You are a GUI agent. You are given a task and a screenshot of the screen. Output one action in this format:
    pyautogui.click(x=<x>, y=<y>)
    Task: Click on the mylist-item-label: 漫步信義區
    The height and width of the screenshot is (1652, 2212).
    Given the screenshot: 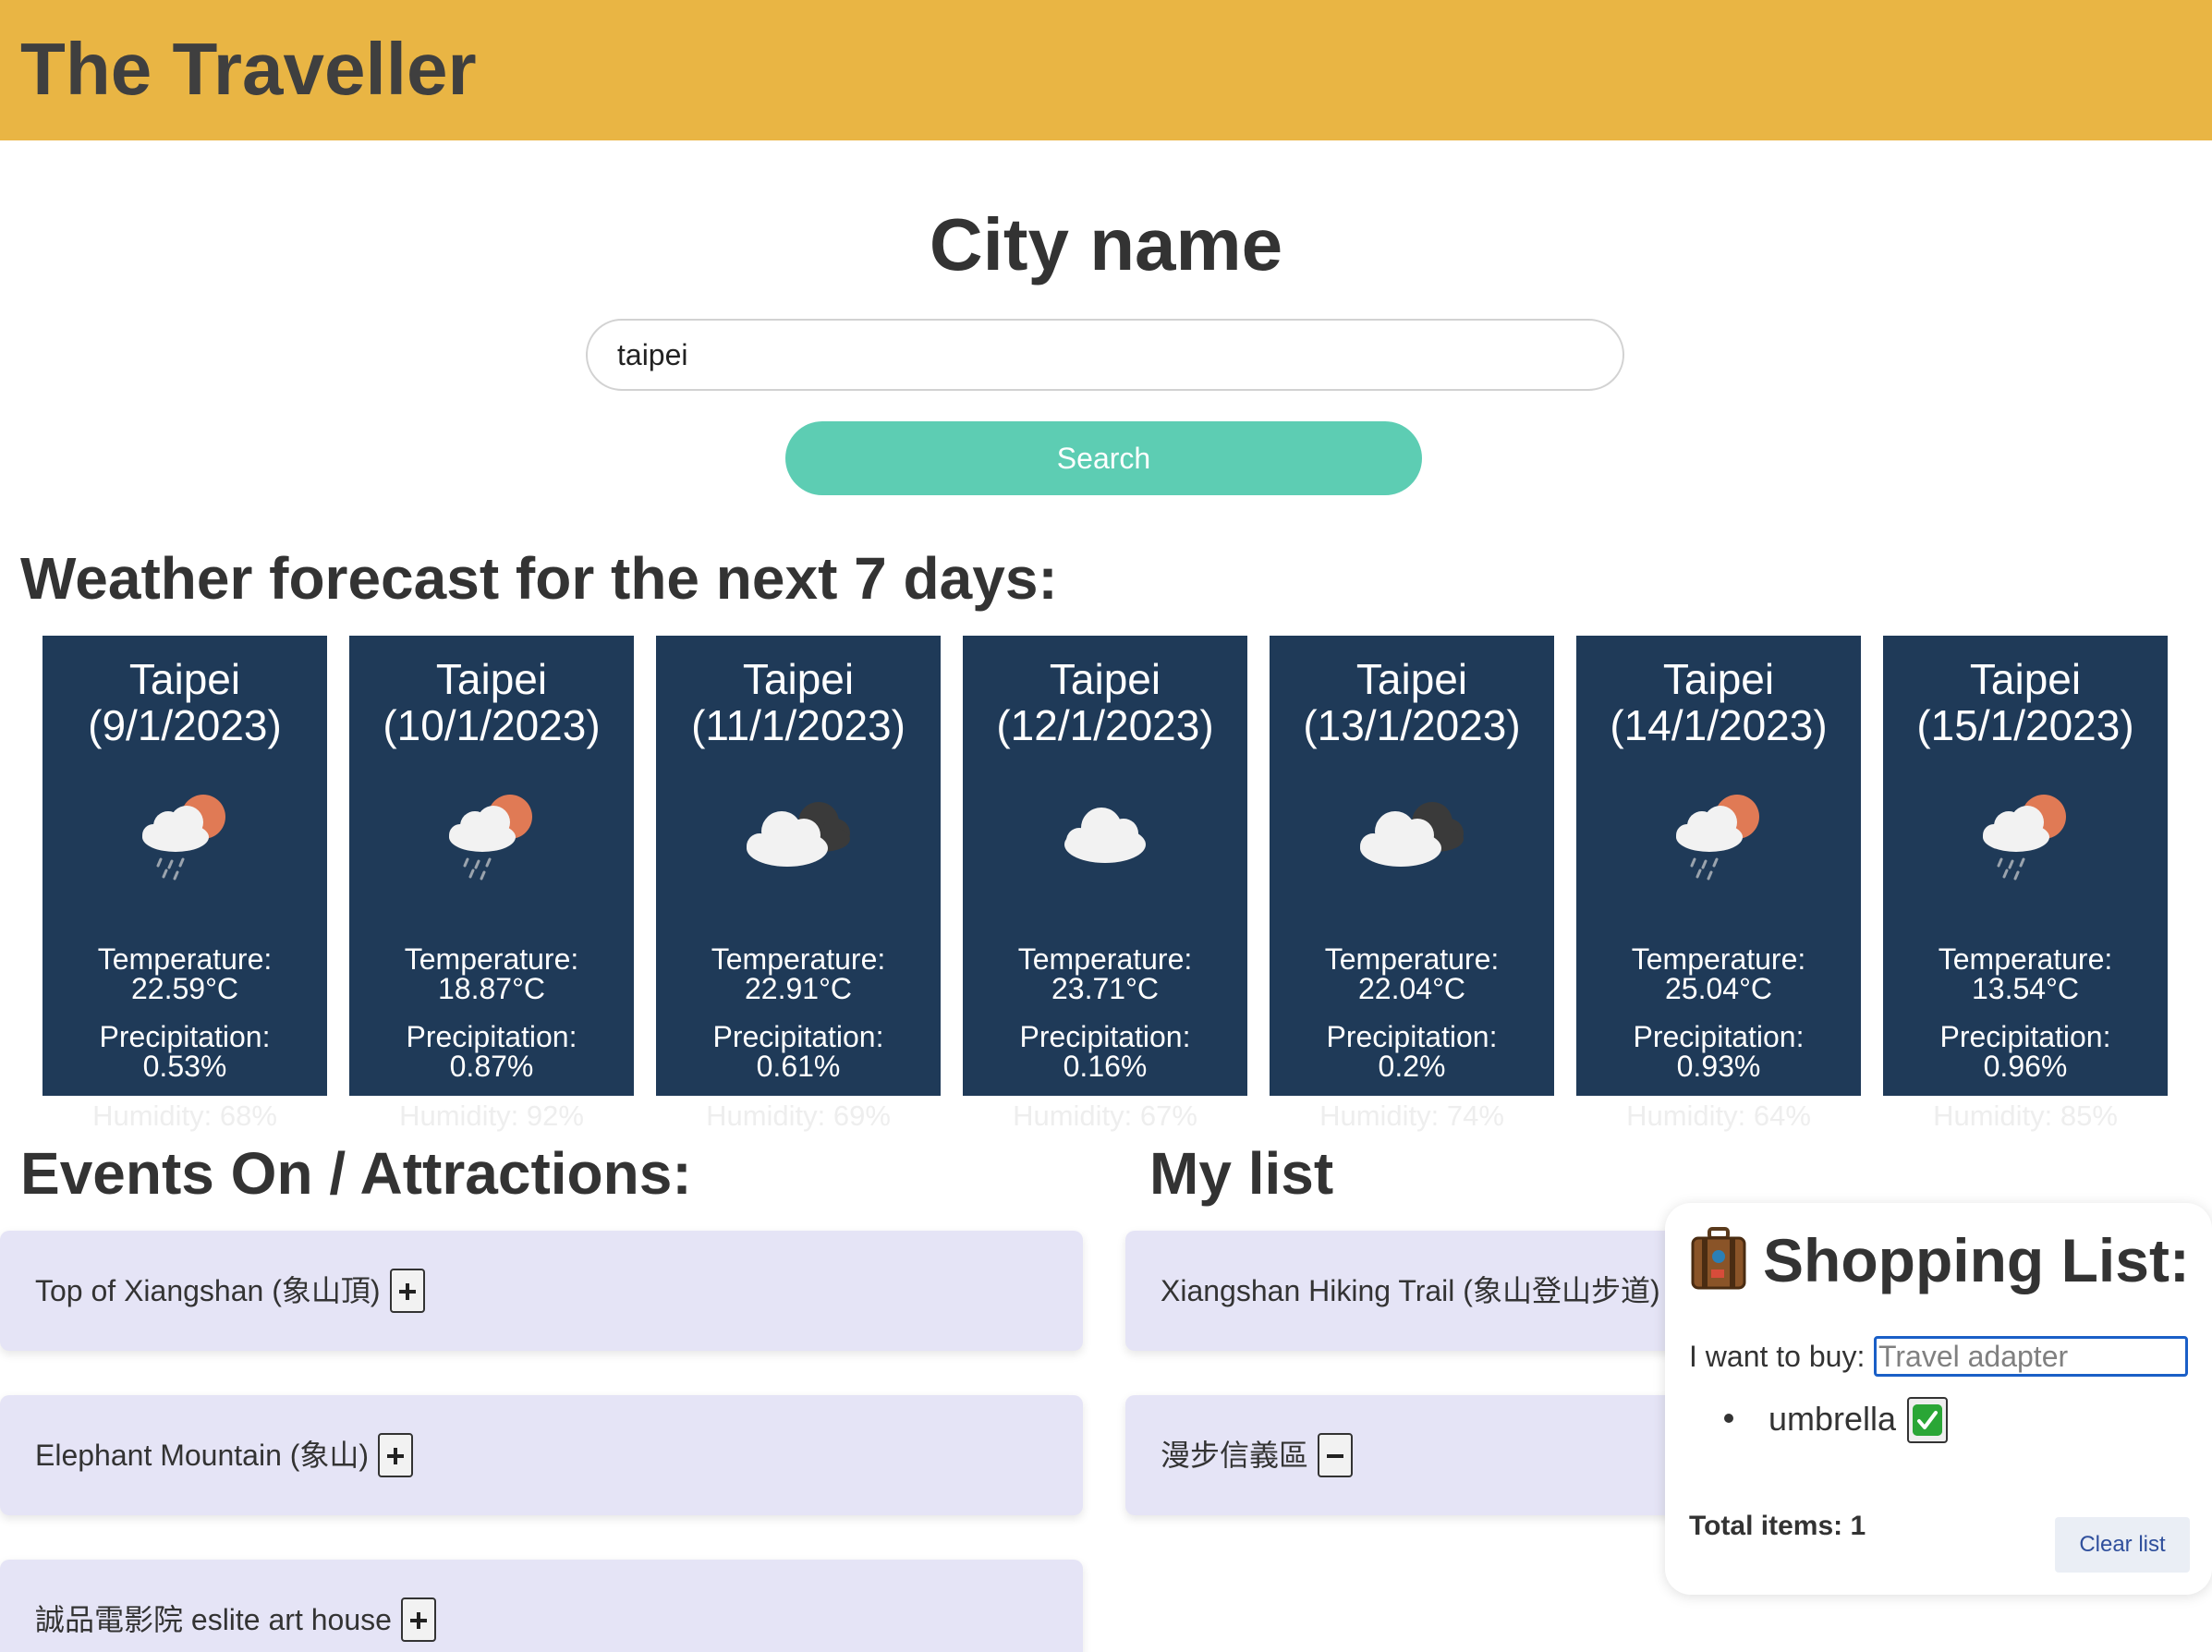 What is the action you would take?
    pyautogui.click(x=1235, y=1455)
    